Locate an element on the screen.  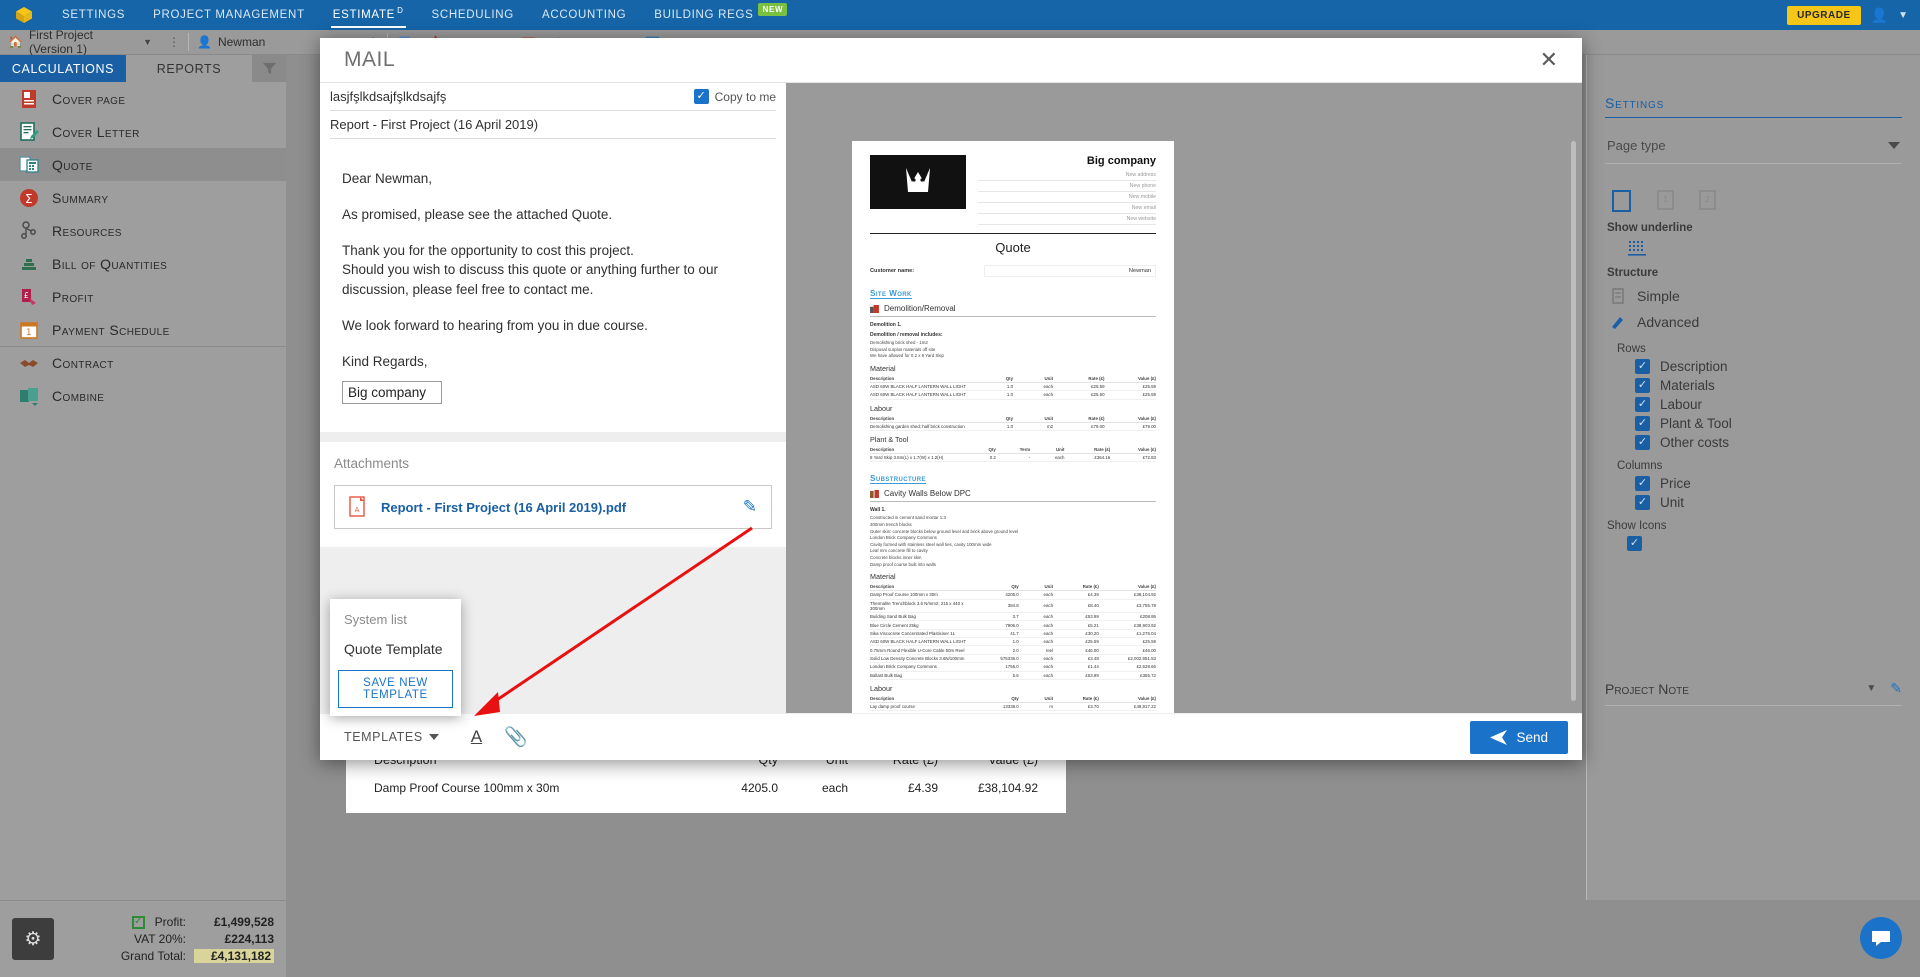
row-toggle-plant-tool: ✓ Plant & Tool is located at coordinates (1753, 423).